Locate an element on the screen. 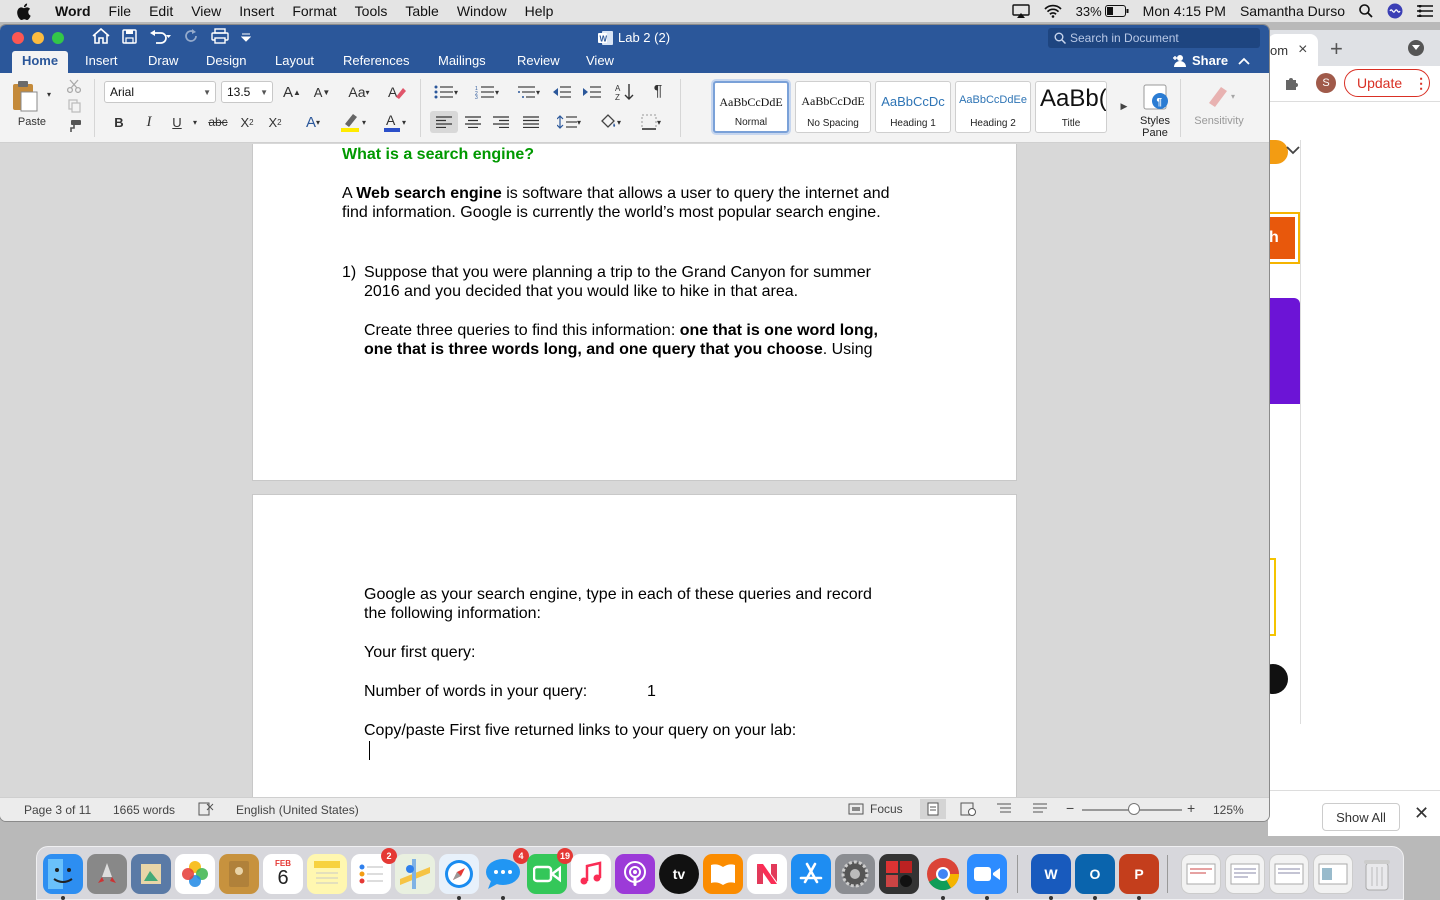 This screenshot has height=900, width=1440. update-button: Update ⋮ is located at coordinates (1387, 83).